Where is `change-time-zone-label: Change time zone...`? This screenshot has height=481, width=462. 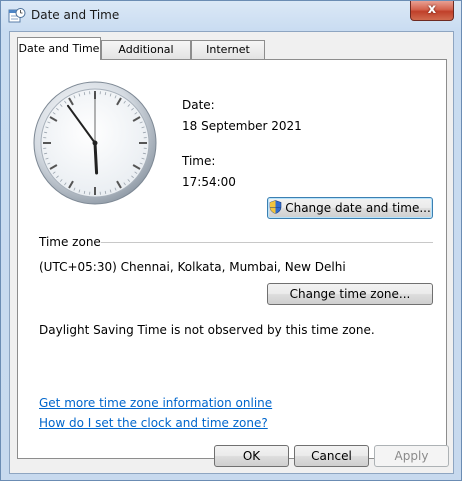 change-time-zone-label: Change time zone... is located at coordinates (350, 294).